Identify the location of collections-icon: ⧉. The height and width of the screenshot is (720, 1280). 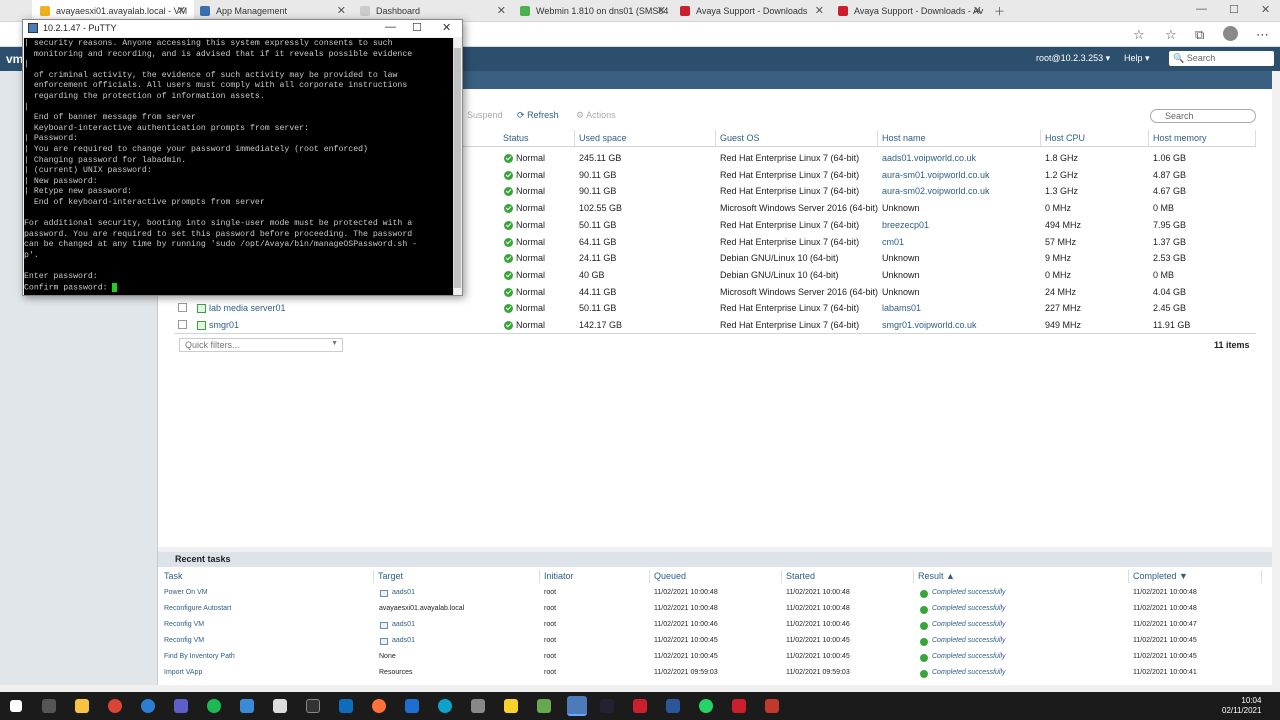
(1199, 35).